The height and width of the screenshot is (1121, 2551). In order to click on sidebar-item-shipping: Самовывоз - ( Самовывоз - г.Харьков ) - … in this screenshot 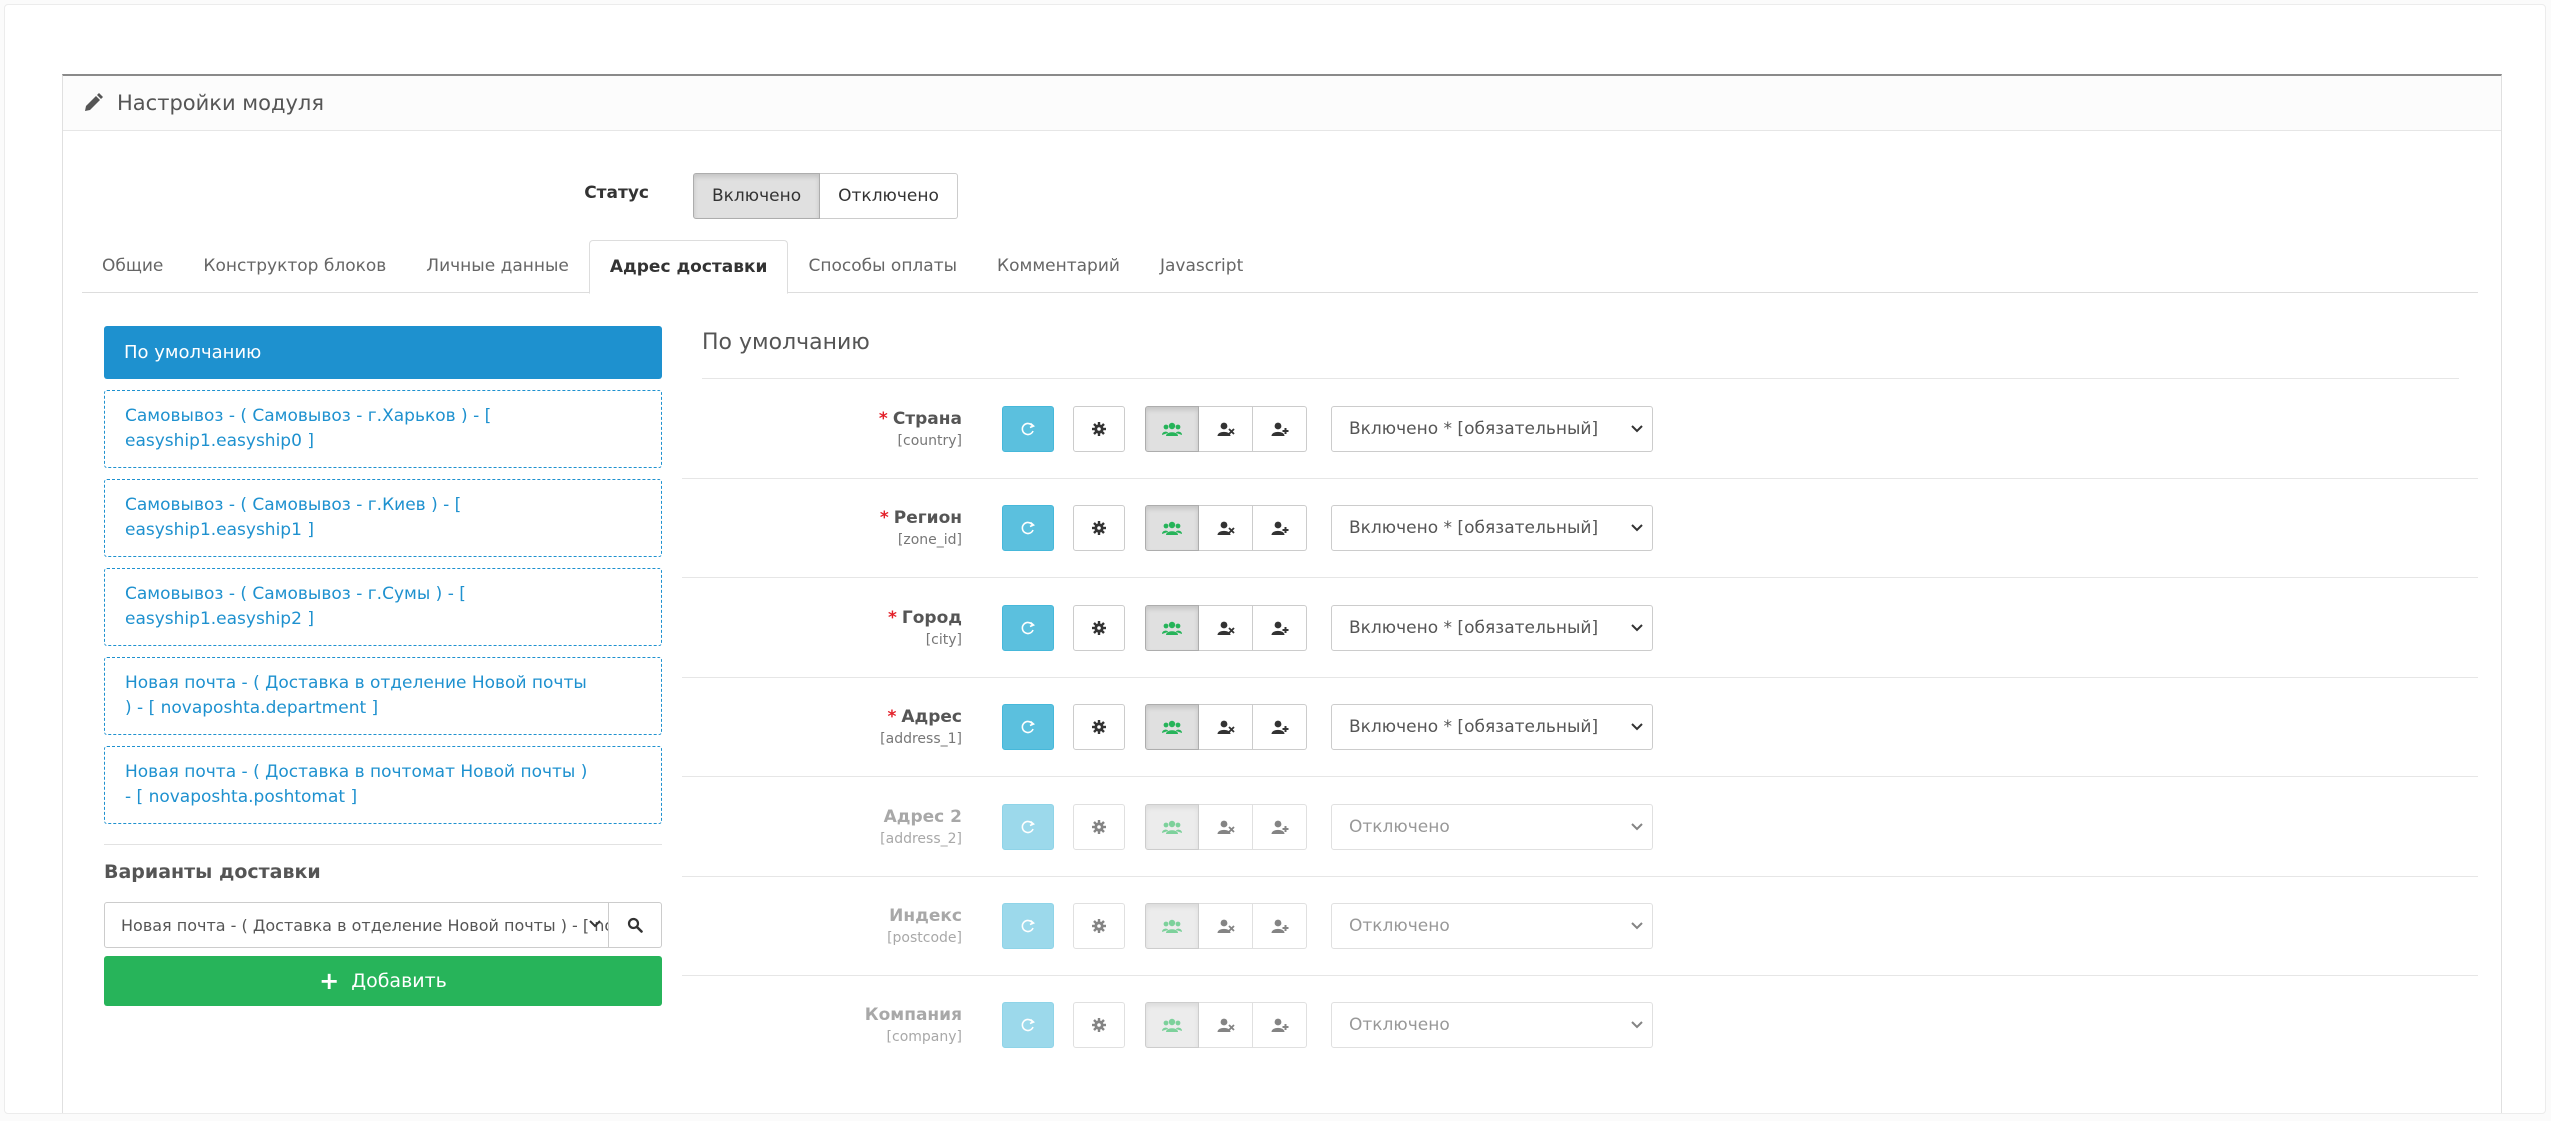, I will do `click(383, 429)`.